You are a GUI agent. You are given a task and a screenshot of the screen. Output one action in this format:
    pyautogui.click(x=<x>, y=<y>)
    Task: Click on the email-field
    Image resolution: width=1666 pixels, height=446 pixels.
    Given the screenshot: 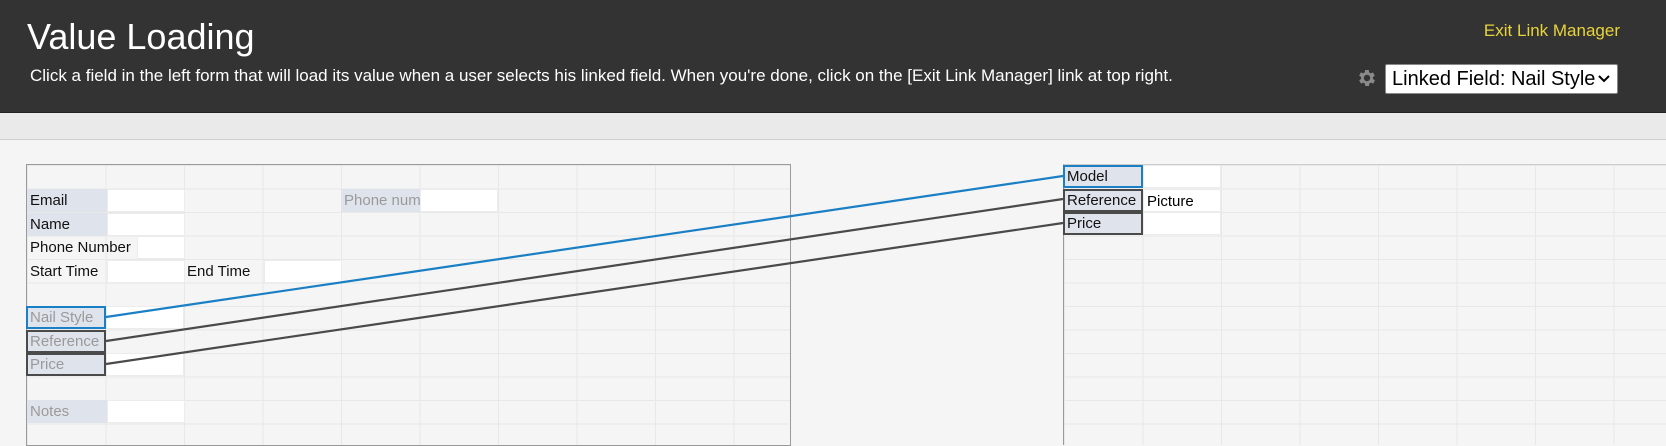 What is the action you would take?
    pyautogui.click(x=146, y=200)
    